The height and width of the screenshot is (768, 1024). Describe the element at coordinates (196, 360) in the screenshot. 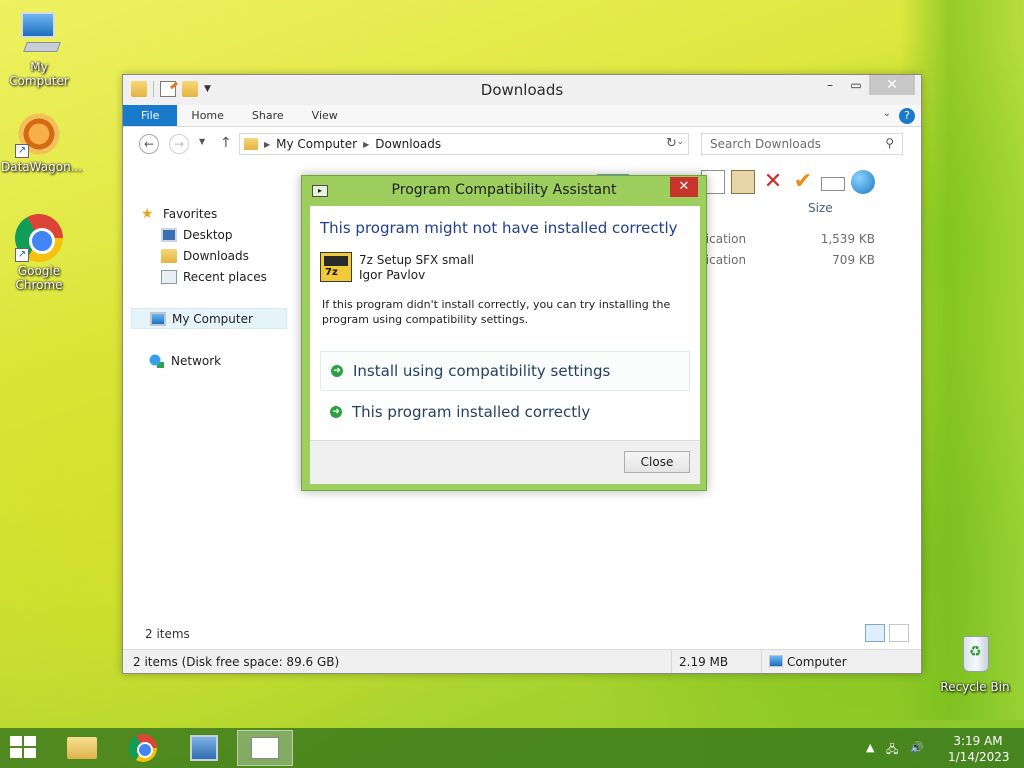

I see `nav-label: Network` at that location.